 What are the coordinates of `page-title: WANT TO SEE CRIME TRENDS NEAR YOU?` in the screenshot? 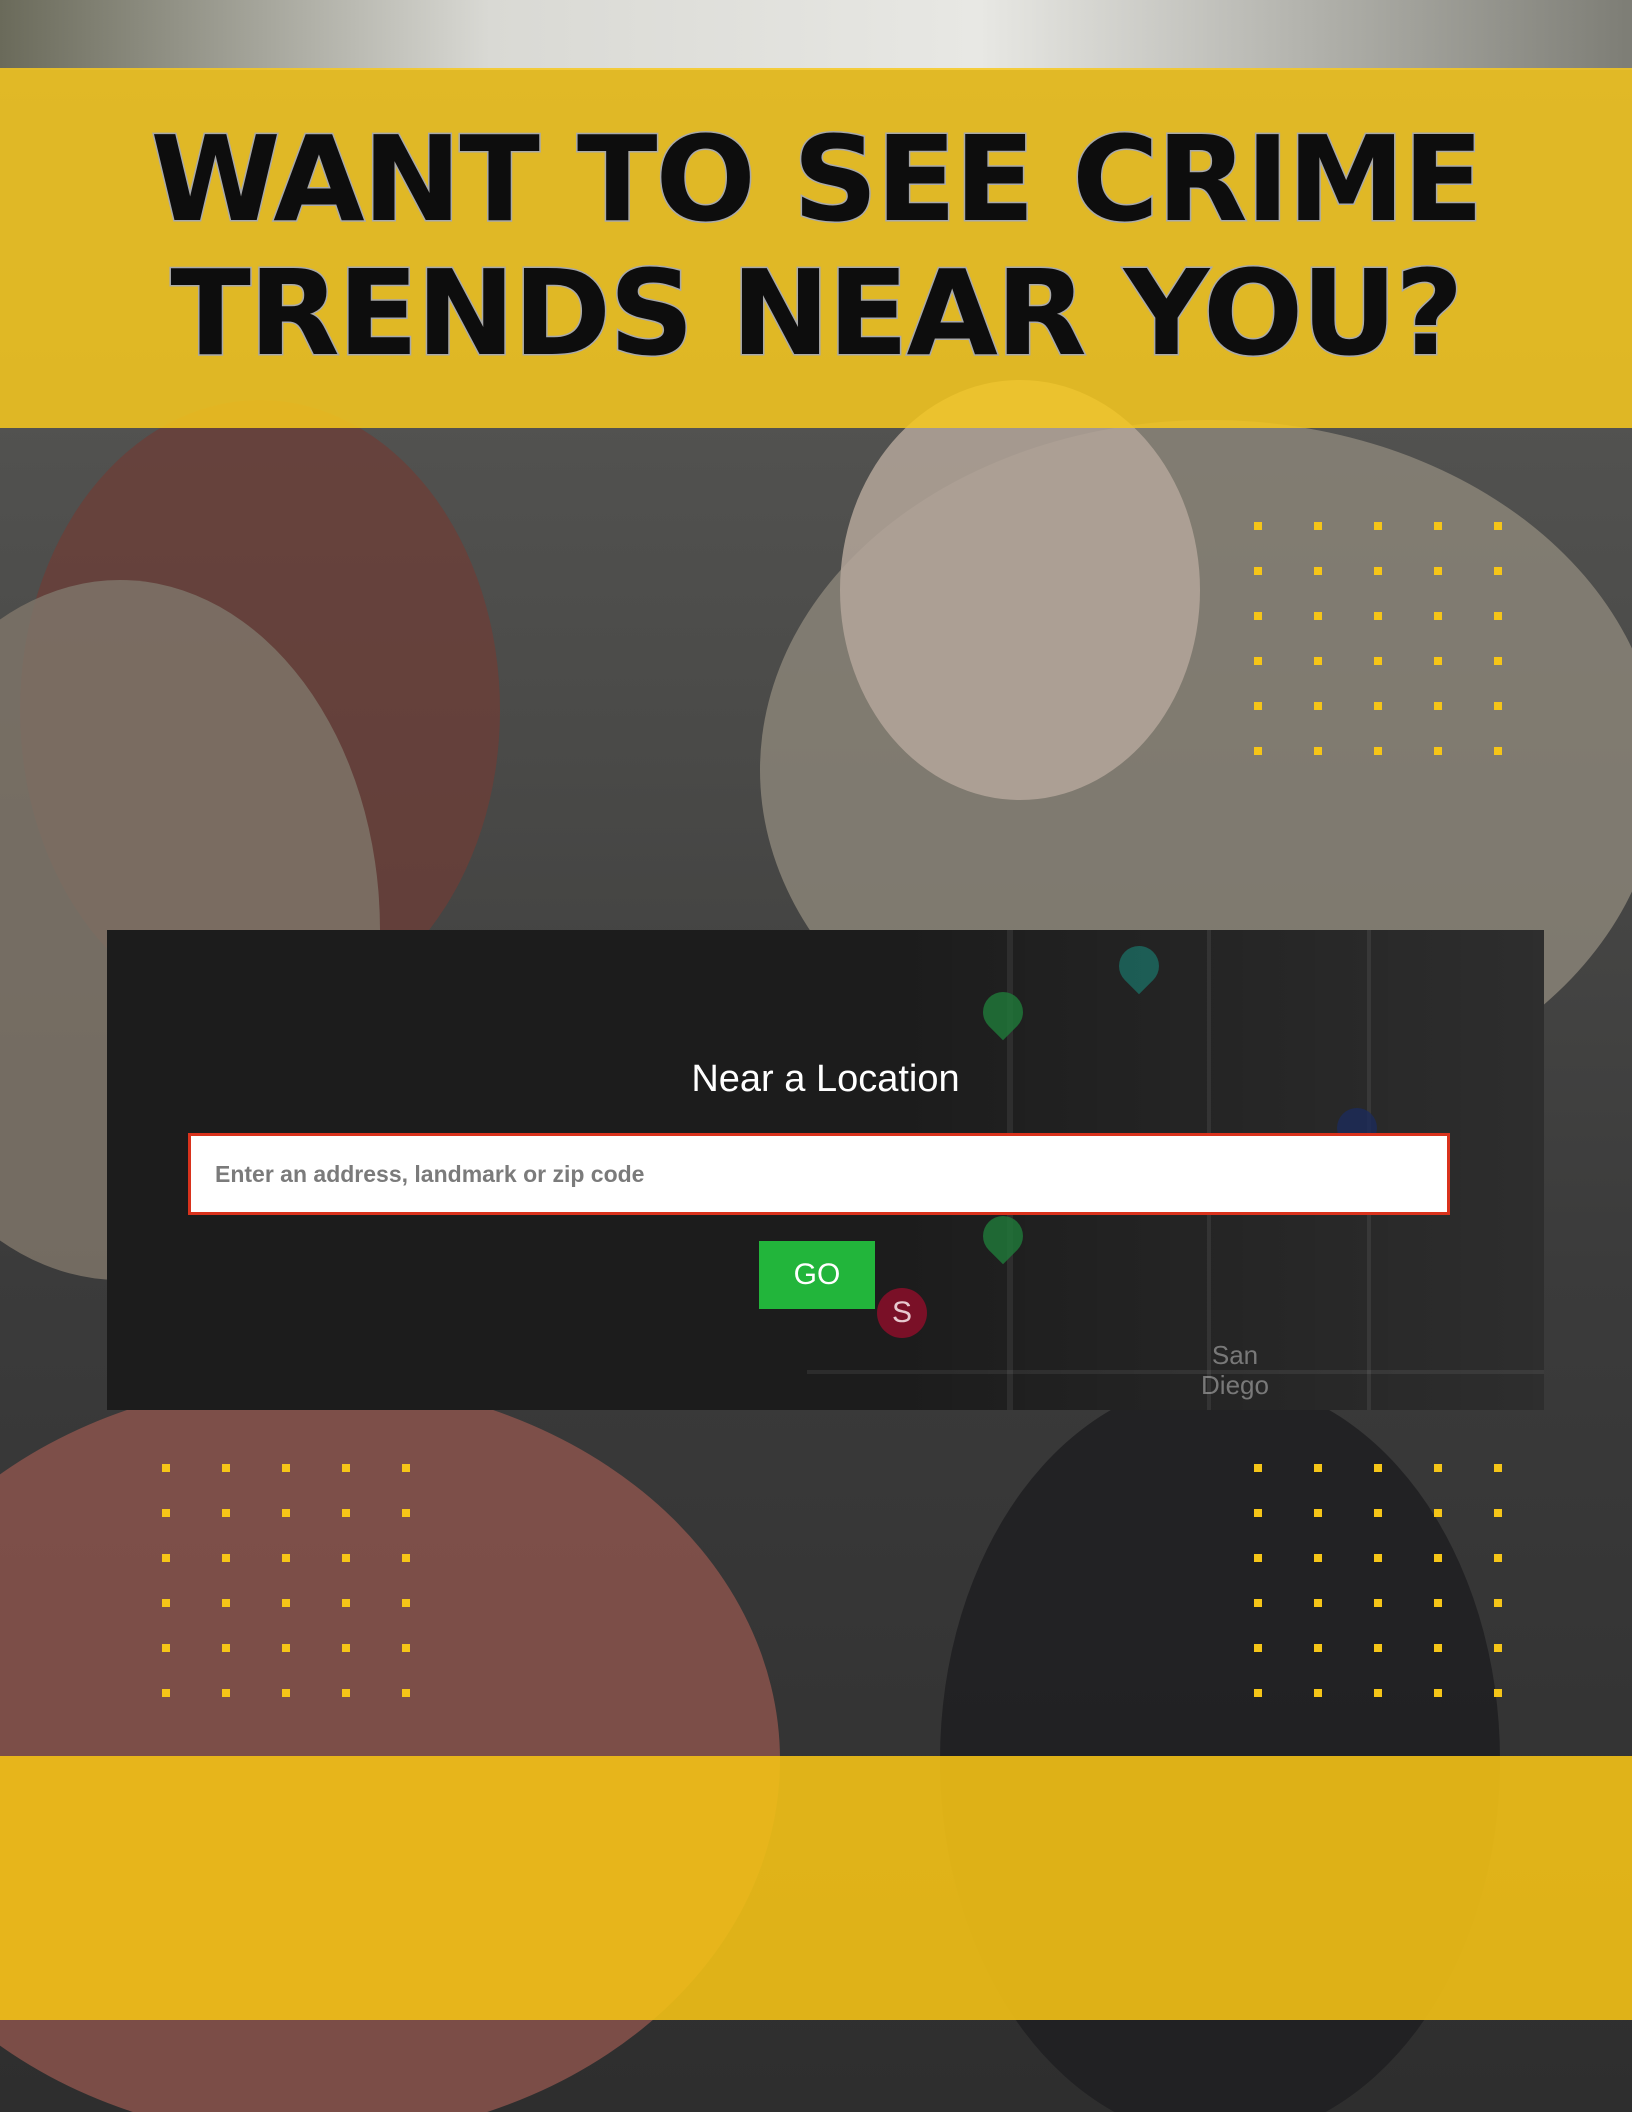 It's located at (816, 246).